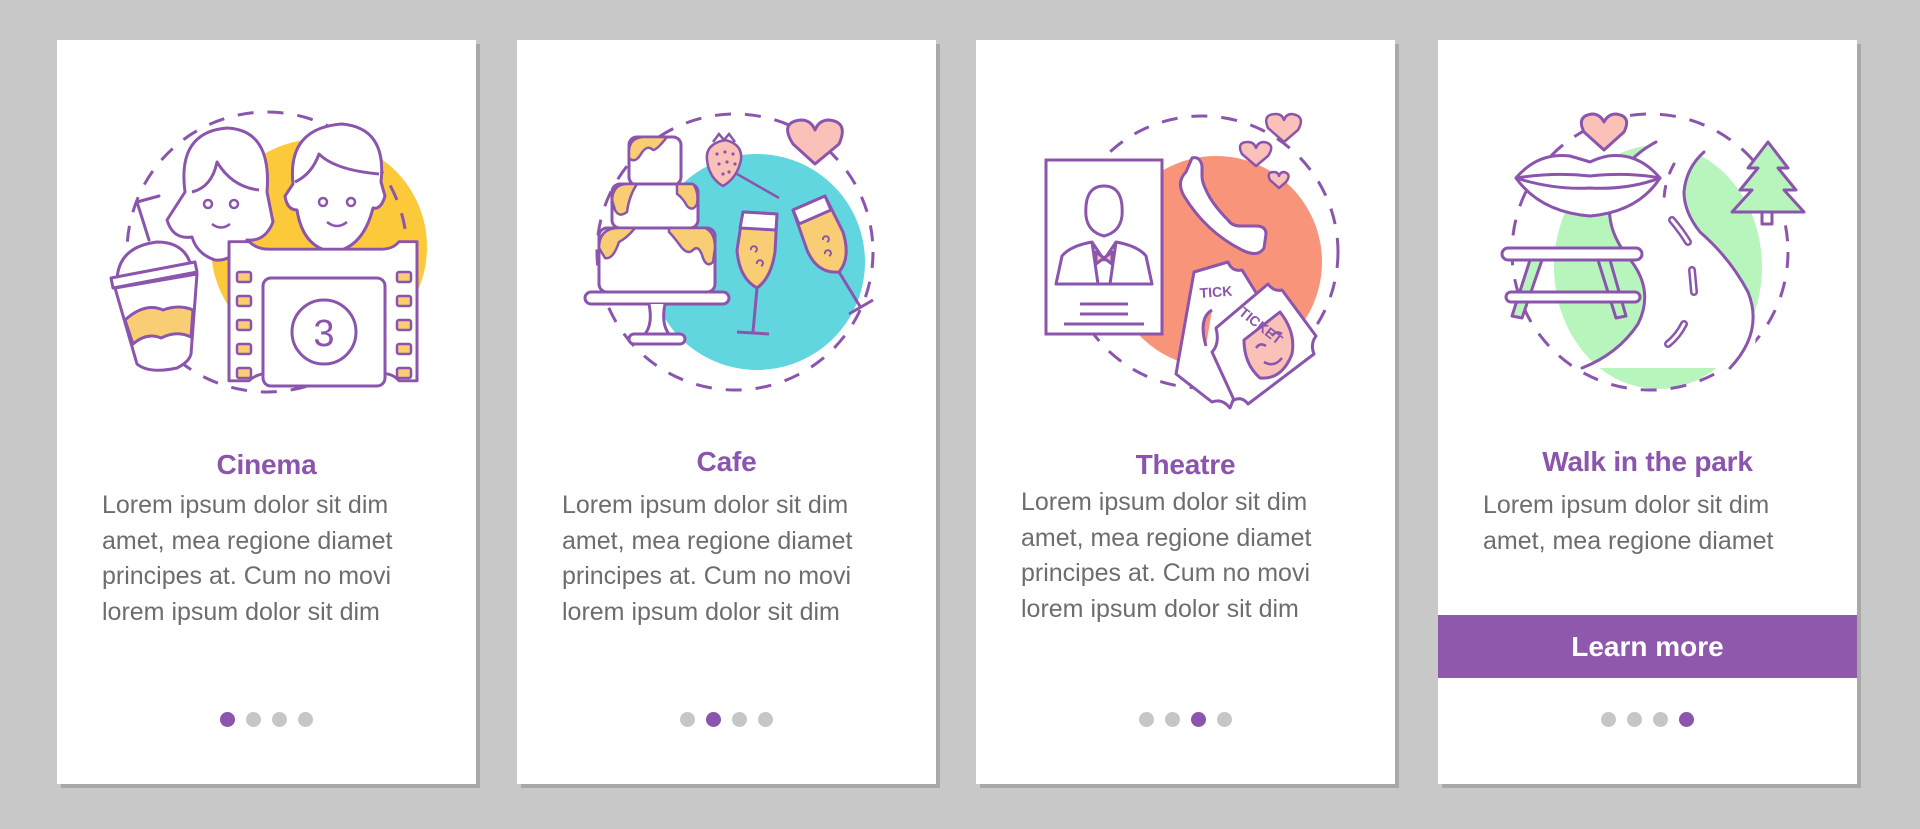 The width and height of the screenshot is (1920, 829). I want to click on card-title: Walk in the park, so click(1647, 461).